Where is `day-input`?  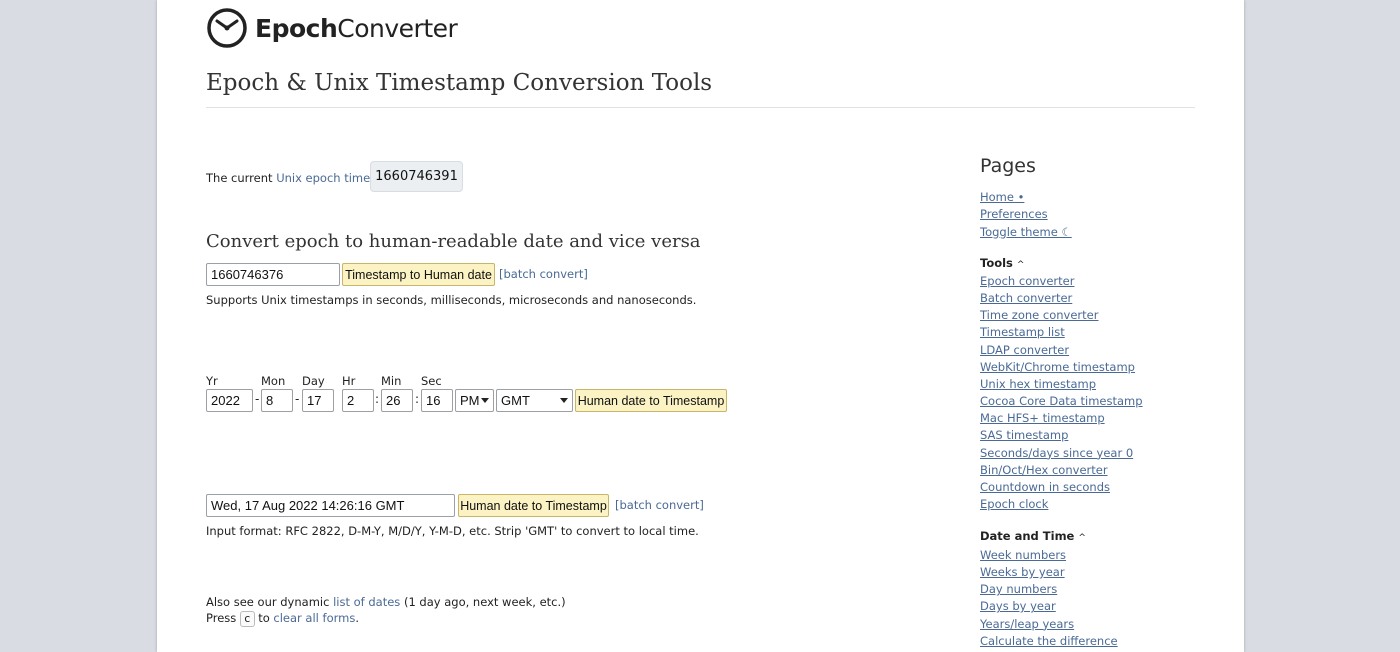 day-input is located at coordinates (318, 400).